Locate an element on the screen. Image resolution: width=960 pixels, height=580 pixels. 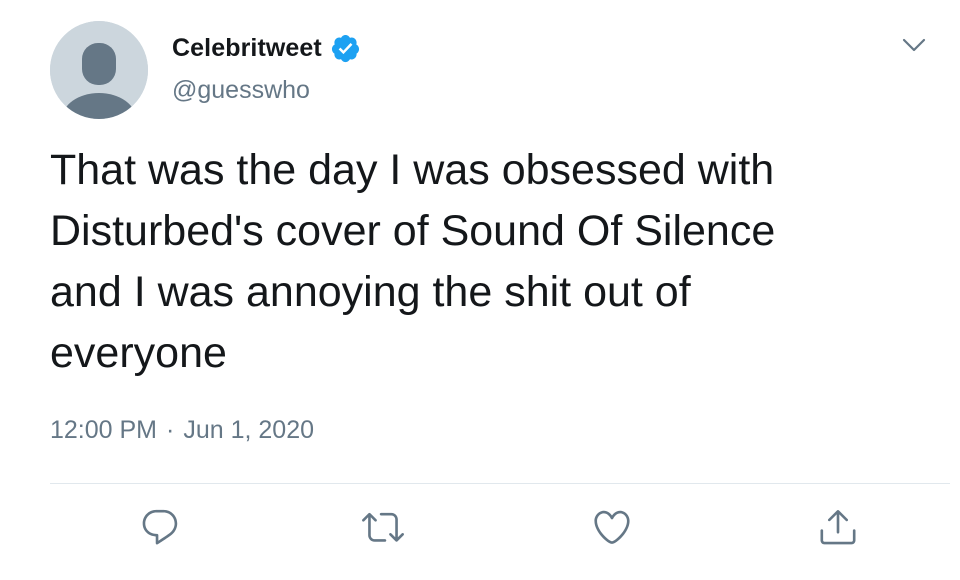
divider is located at coordinates (500, 483).